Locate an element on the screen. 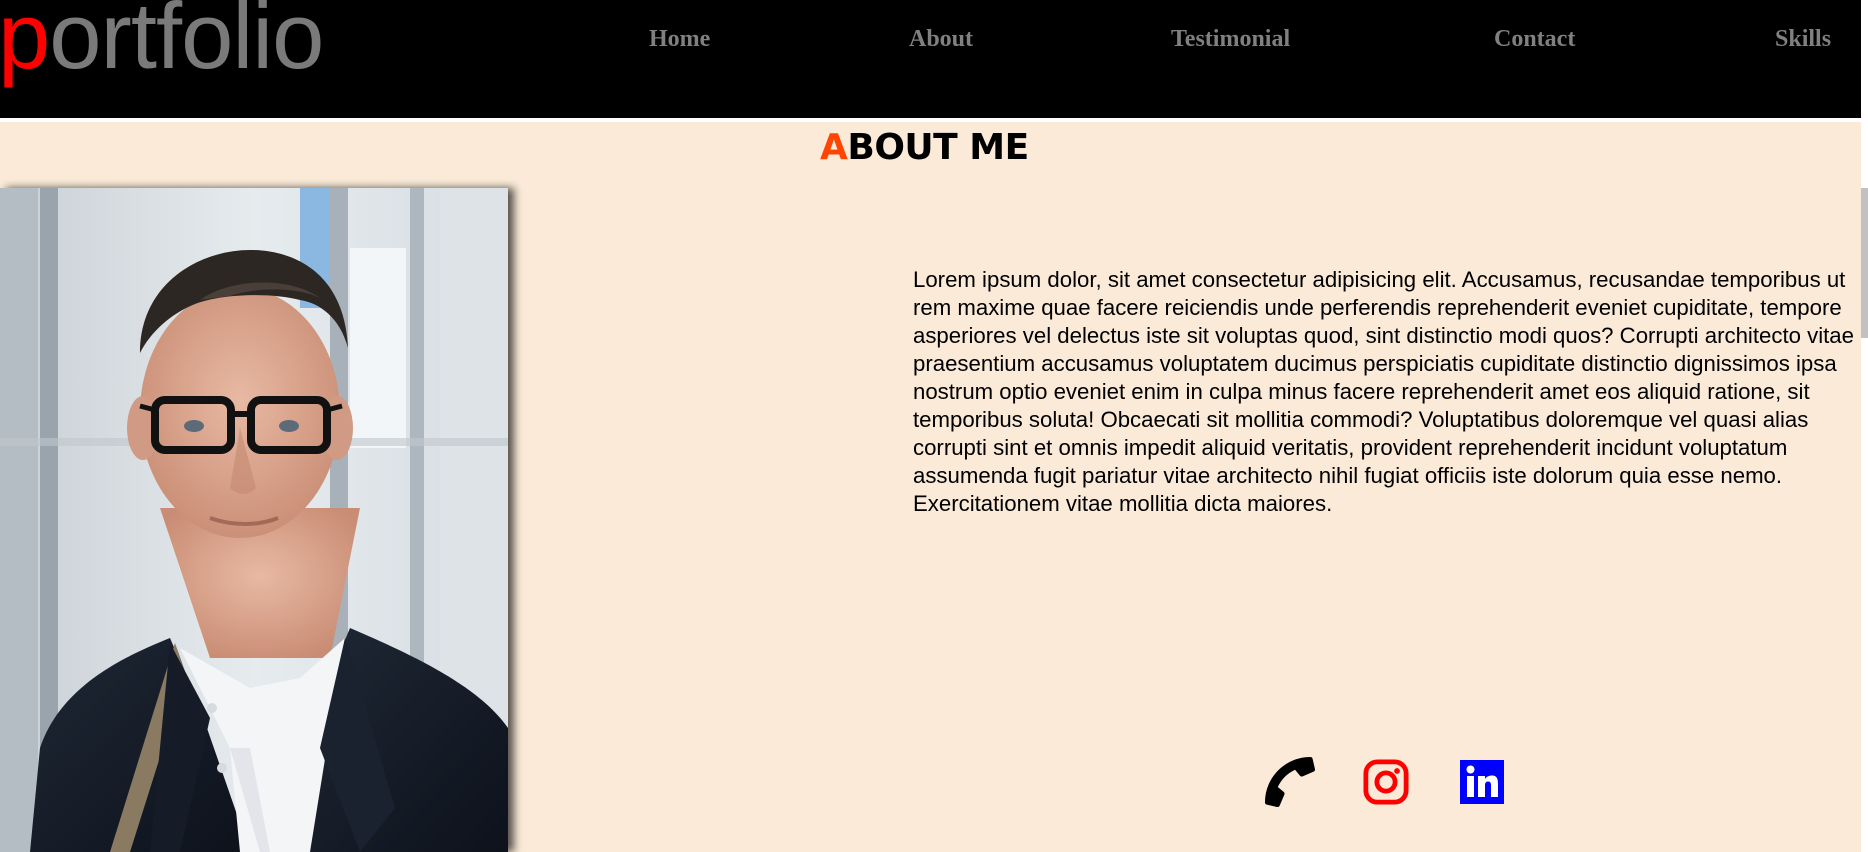 Image resolution: width=1868 pixels, height=852 pixels. logo-text: ortfolio is located at coordinates (186, 44).